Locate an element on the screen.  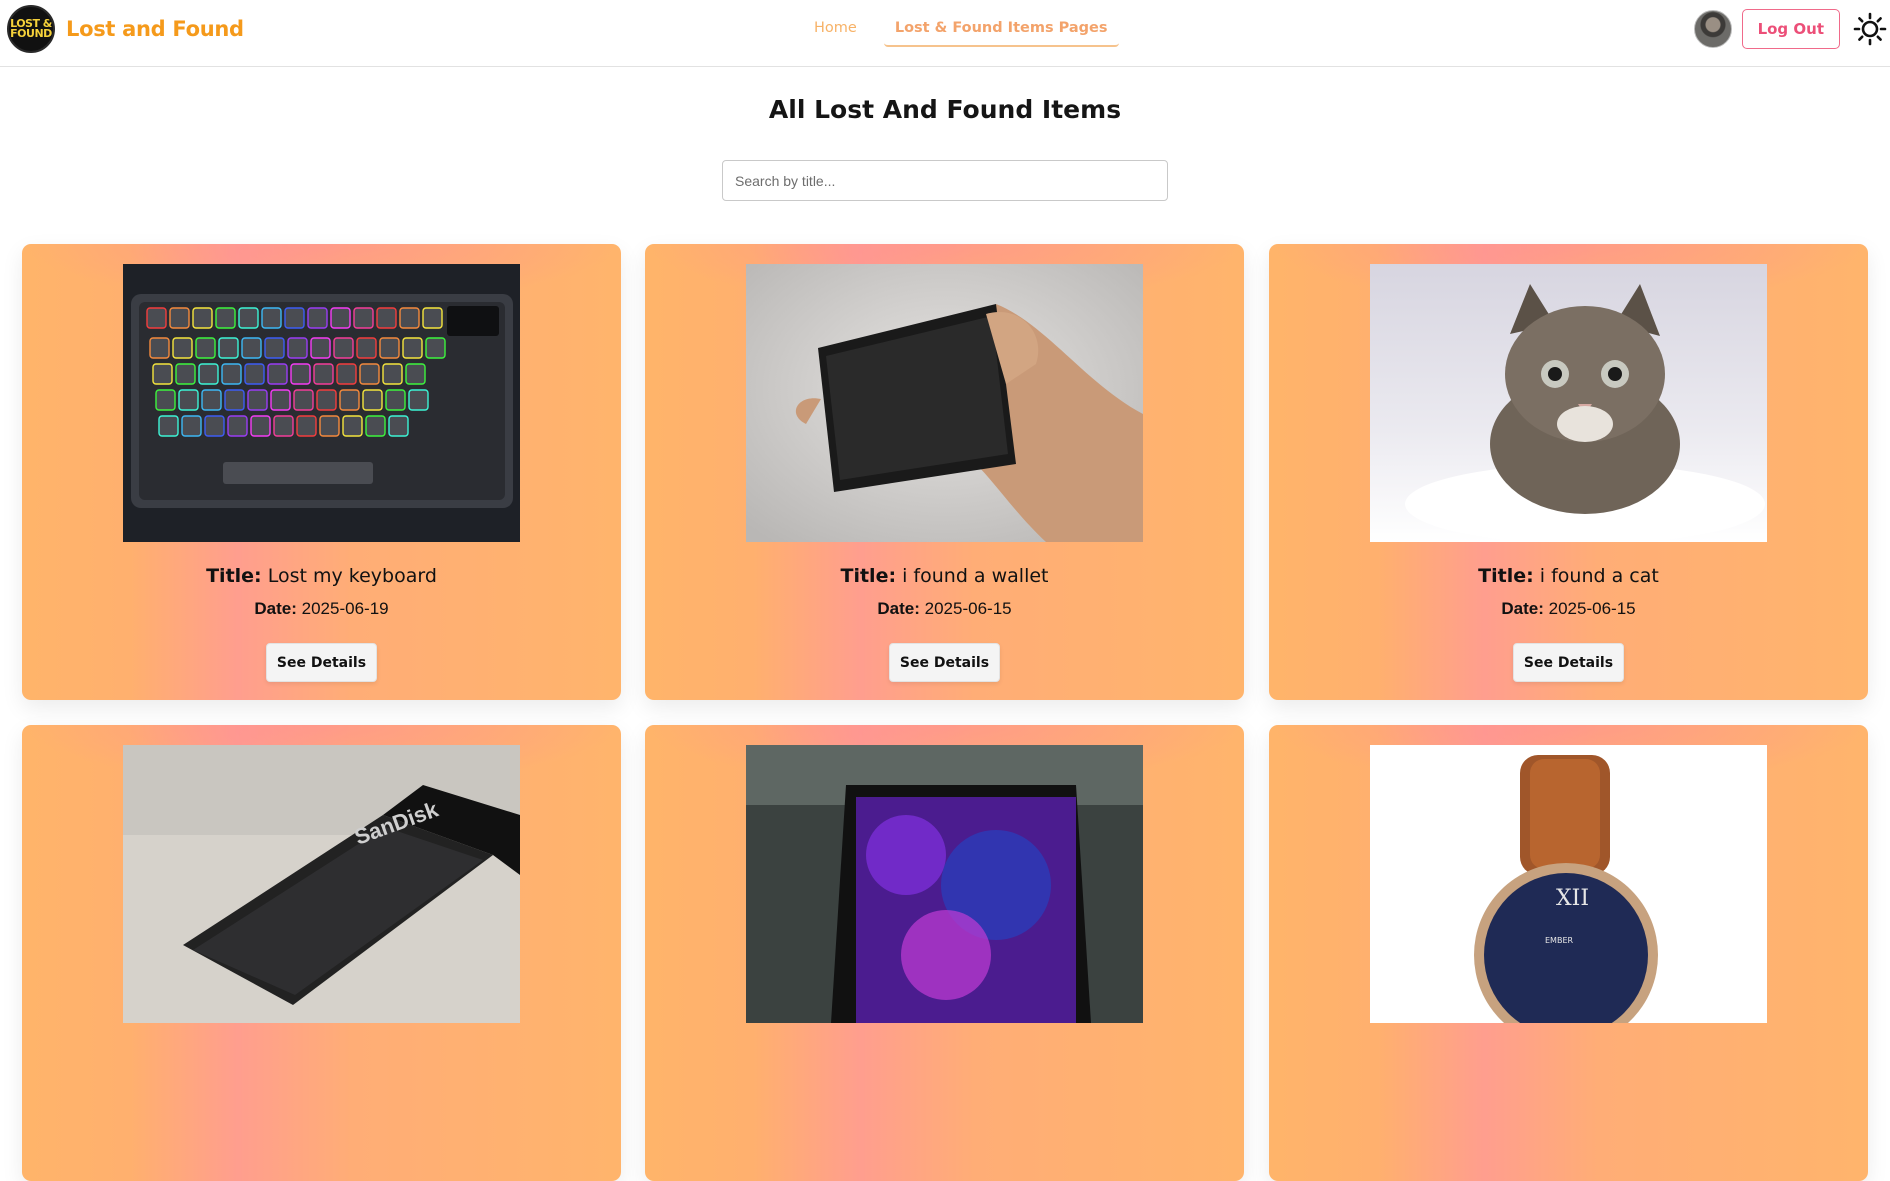
brand: LOST & FOUND Lost and Found is located at coordinates (125, 29).